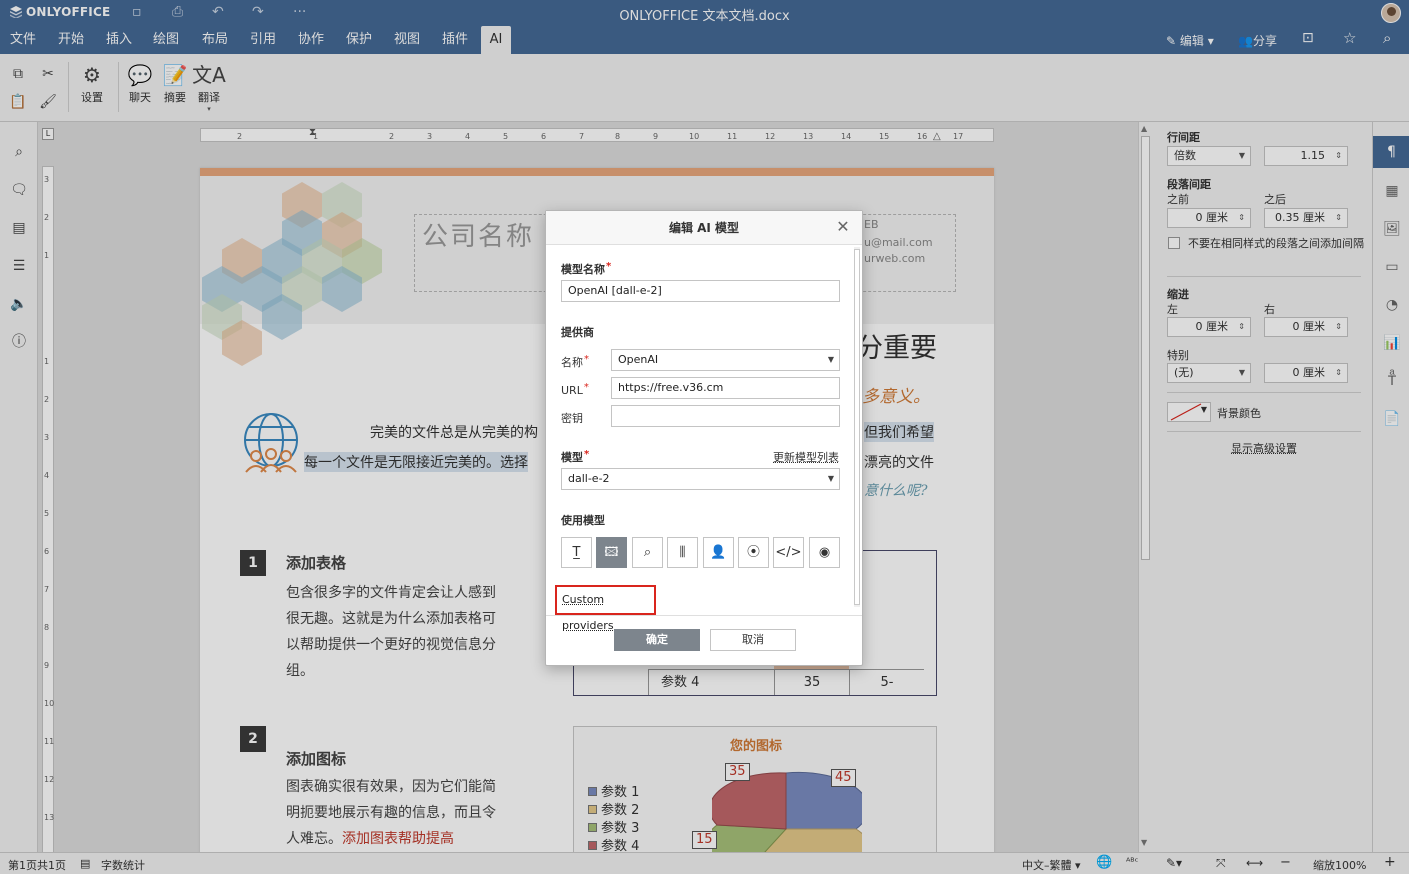 This screenshot has height=874, width=1409. I want to click on audio-capability-icon: ⫼, so click(682, 552).